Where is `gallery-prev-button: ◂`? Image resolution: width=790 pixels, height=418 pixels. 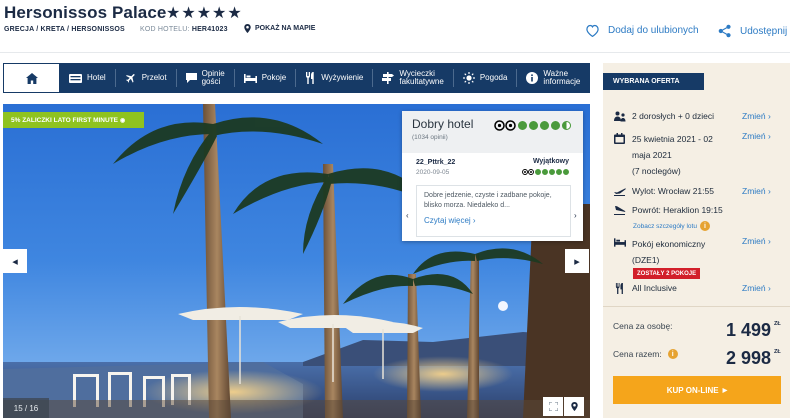 gallery-prev-button: ◂ is located at coordinates (15, 261).